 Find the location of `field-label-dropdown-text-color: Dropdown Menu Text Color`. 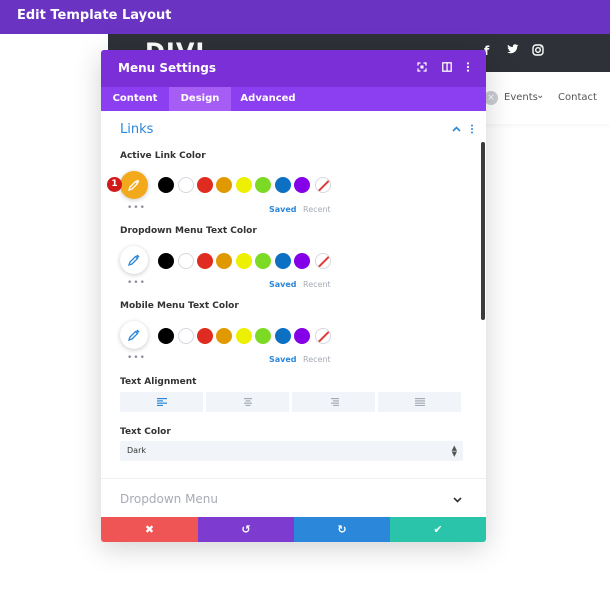

field-label-dropdown-text-color: Dropdown Menu Text Color is located at coordinates (188, 231).